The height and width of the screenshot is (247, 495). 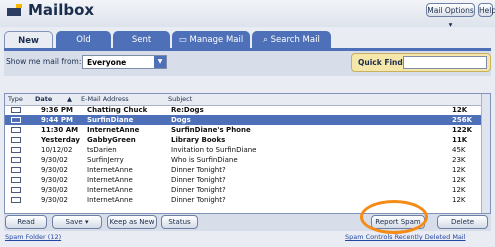 I want to click on row-from: SurfinDiane, so click(x=110, y=120).